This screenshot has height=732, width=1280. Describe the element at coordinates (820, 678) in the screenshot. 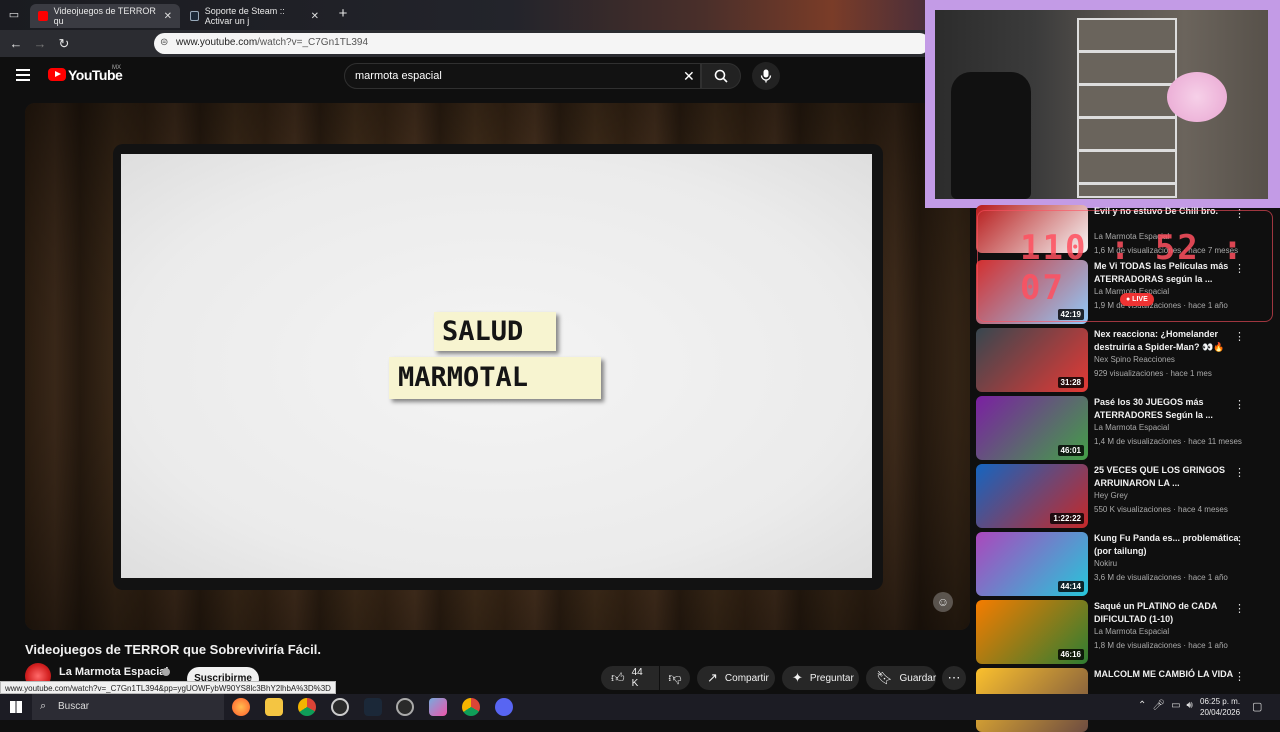

I see `ask-button: ✦ Preguntar` at that location.